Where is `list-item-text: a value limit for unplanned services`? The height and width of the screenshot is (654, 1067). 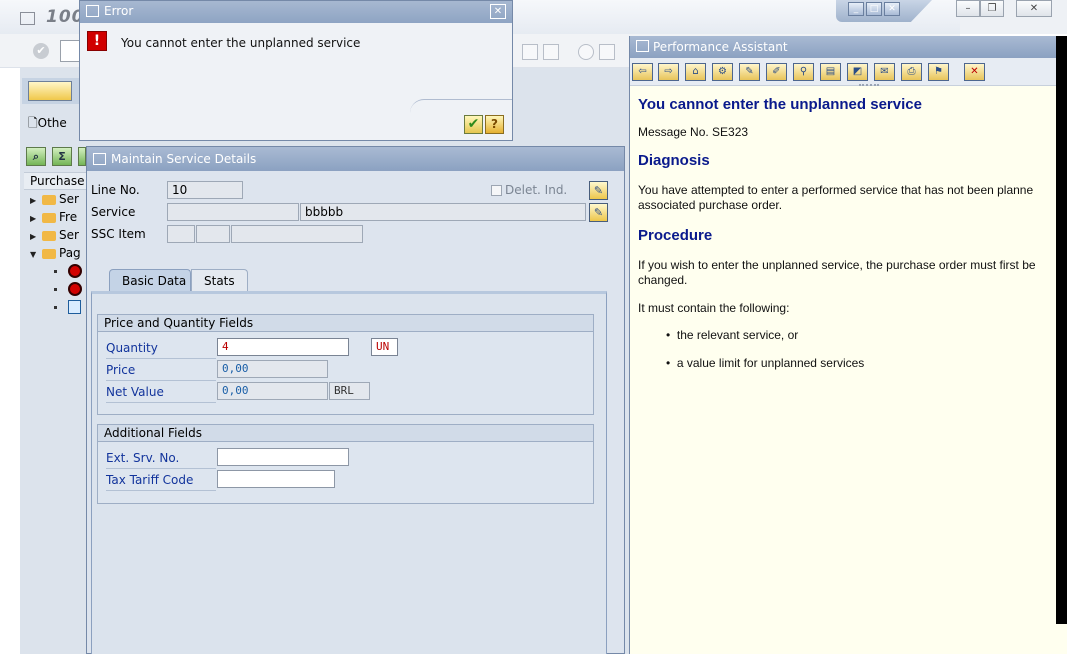
list-item-text: a value limit for unplanned services is located at coordinates (770, 363).